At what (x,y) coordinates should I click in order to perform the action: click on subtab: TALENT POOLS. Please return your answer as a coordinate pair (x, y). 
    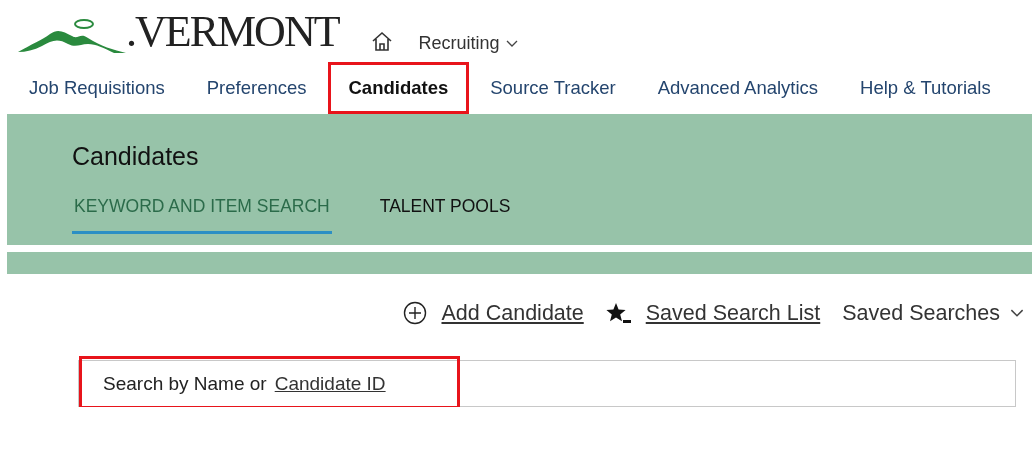
    Looking at the image, I should click on (445, 214).